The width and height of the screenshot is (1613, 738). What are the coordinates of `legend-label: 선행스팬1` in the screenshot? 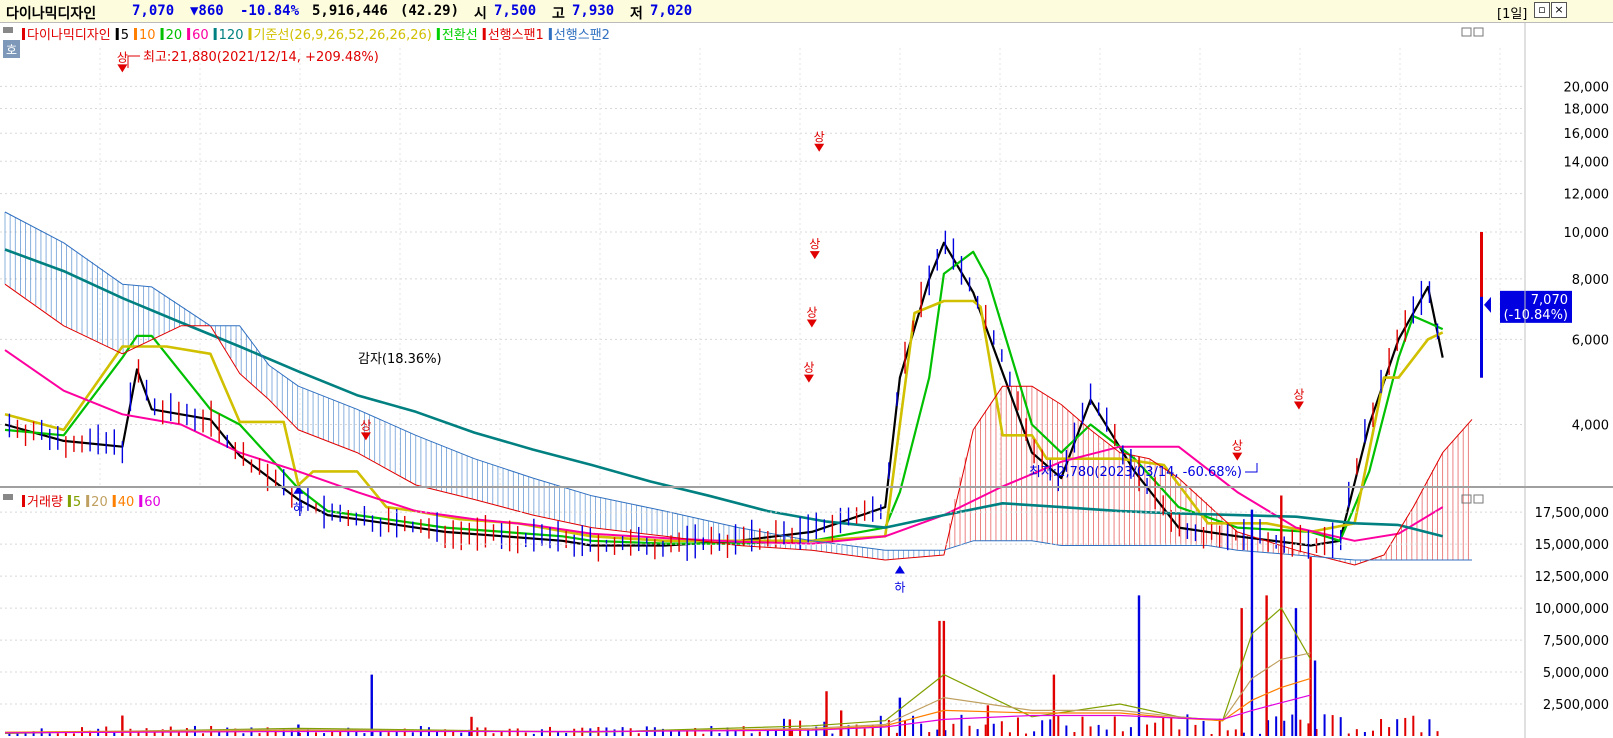 It's located at (516, 35).